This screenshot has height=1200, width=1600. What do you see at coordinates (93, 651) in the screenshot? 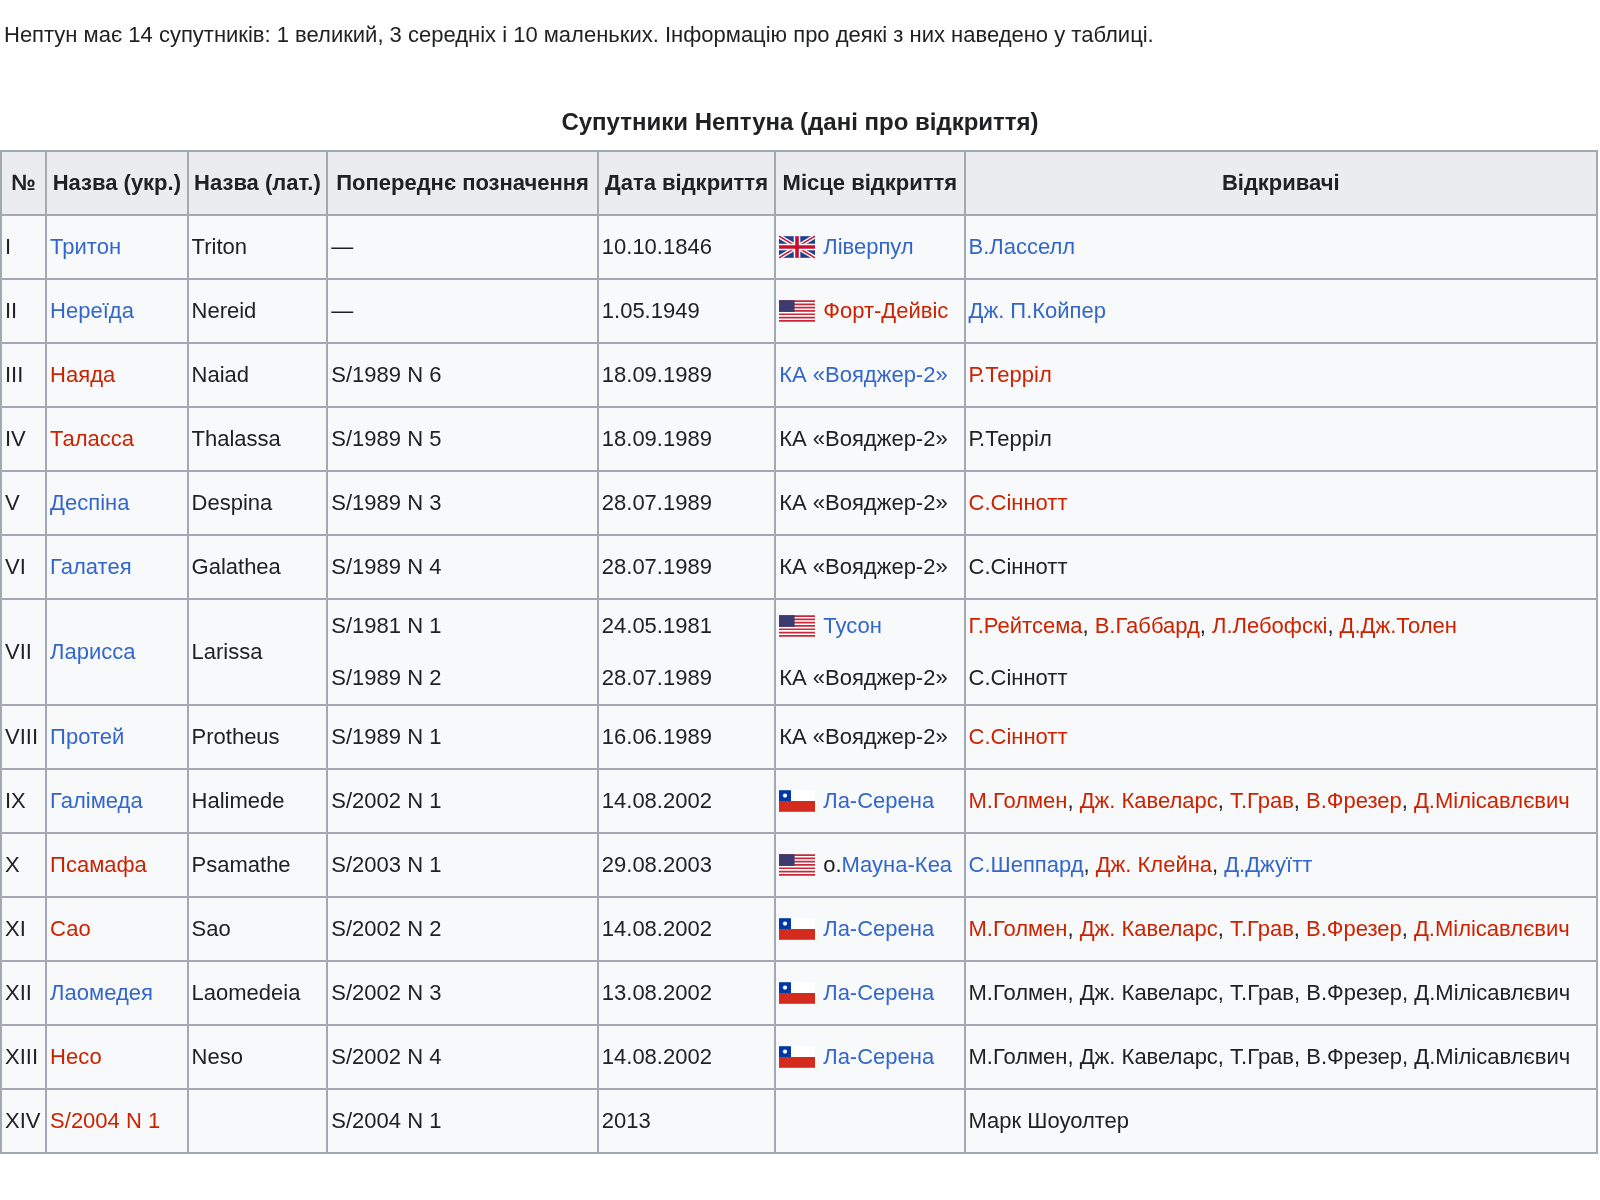
I see `link: Ларисса` at bounding box center [93, 651].